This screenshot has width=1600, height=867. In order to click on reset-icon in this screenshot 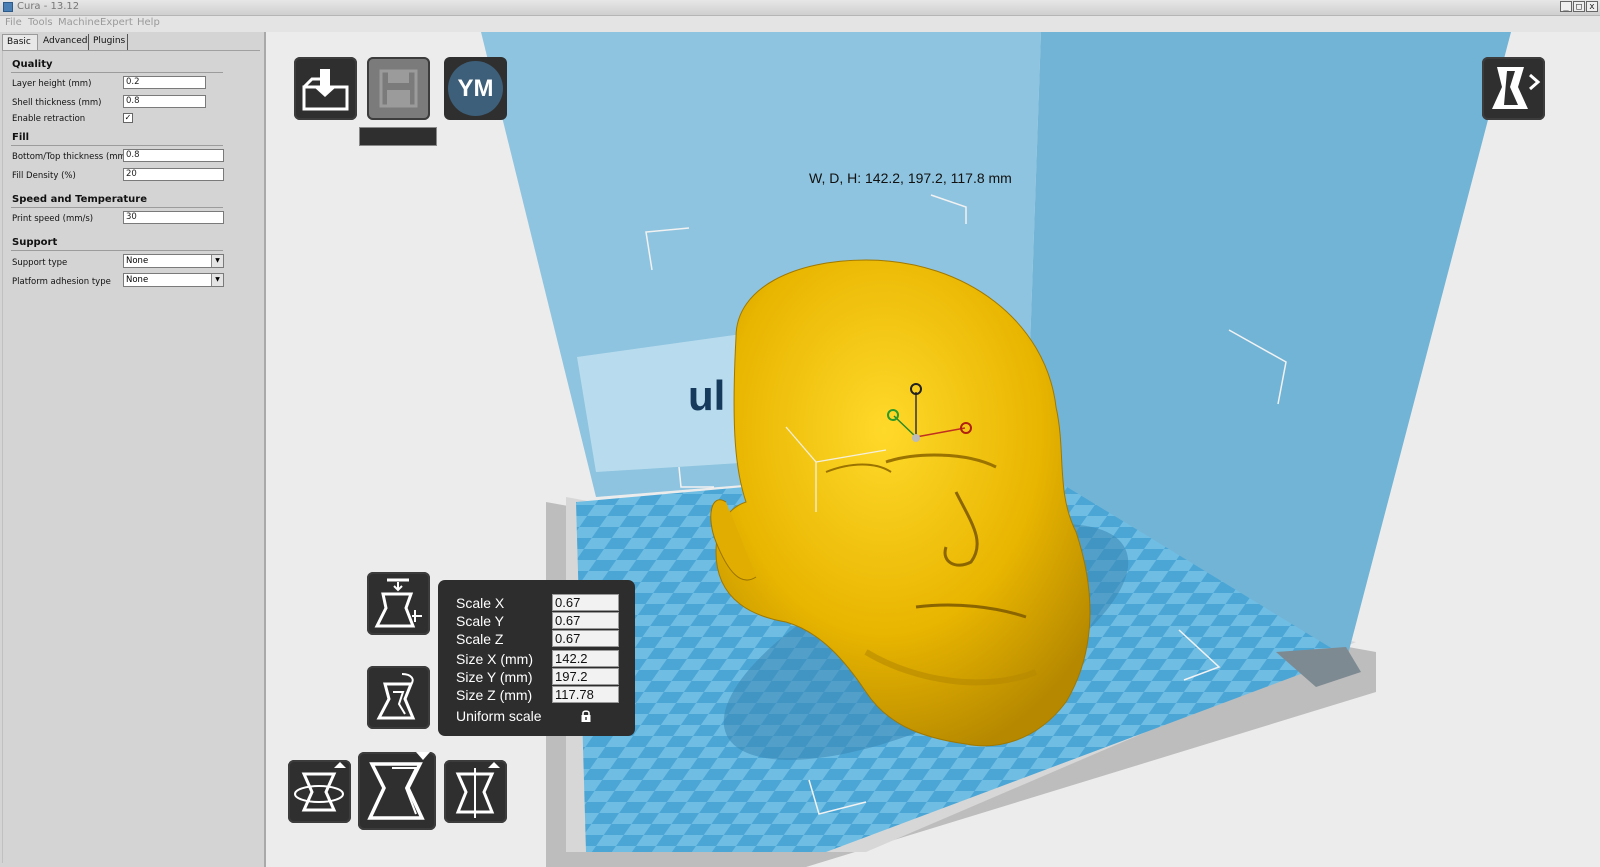, I will do `click(396, 696)`.